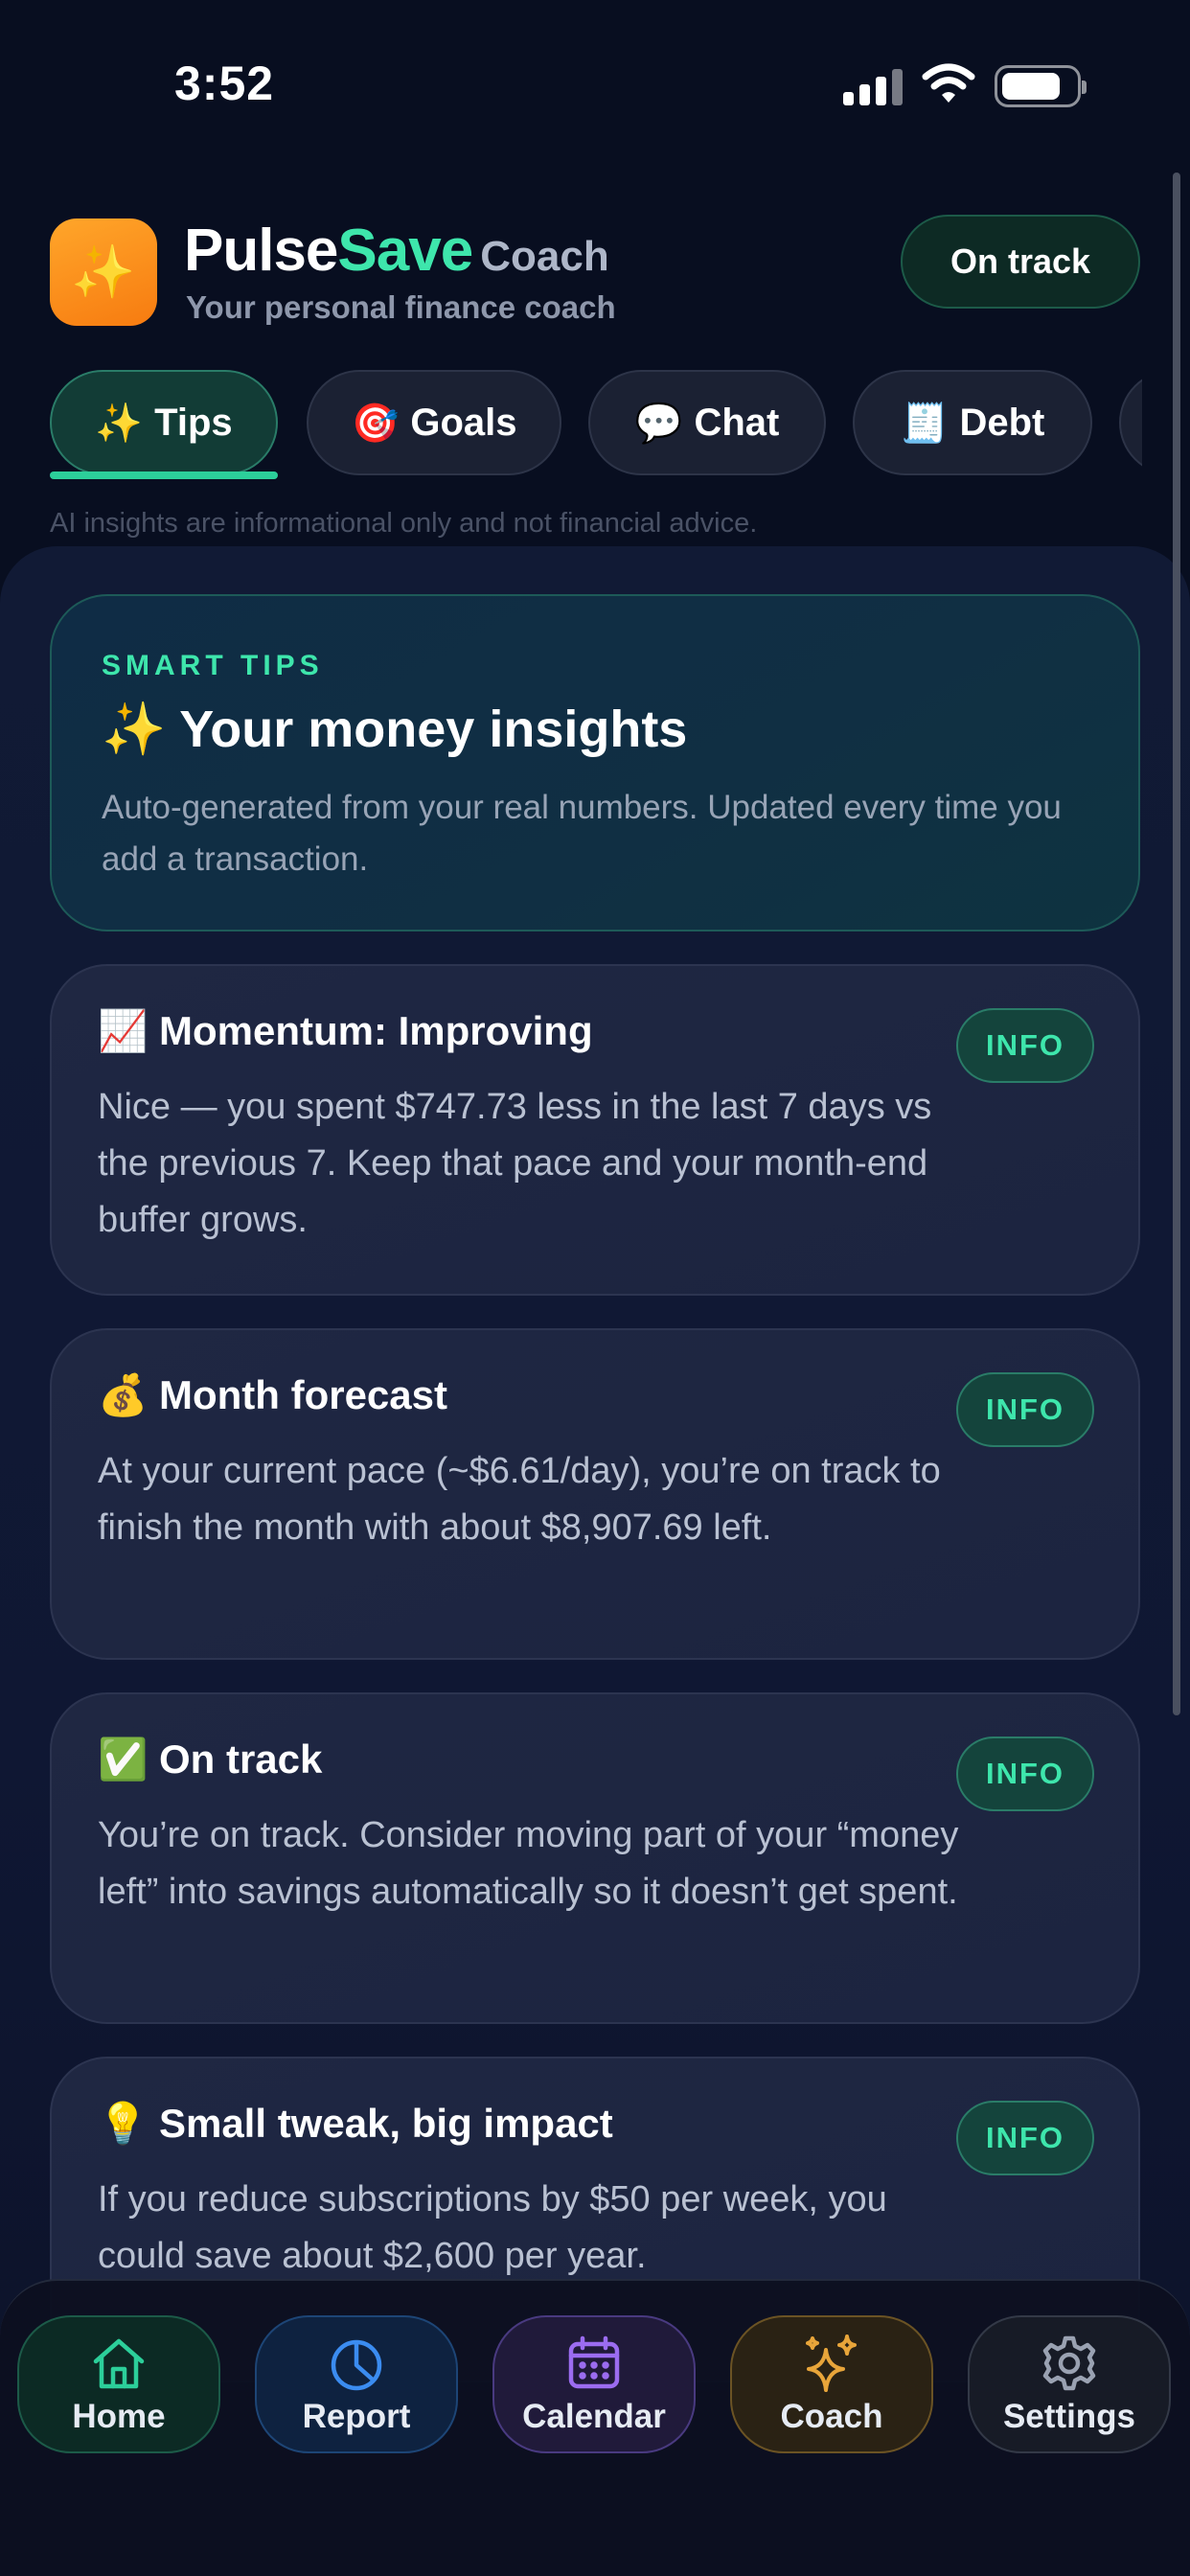 The width and height of the screenshot is (1190, 2576). I want to click on brand-save: Save, so click(405, 251).